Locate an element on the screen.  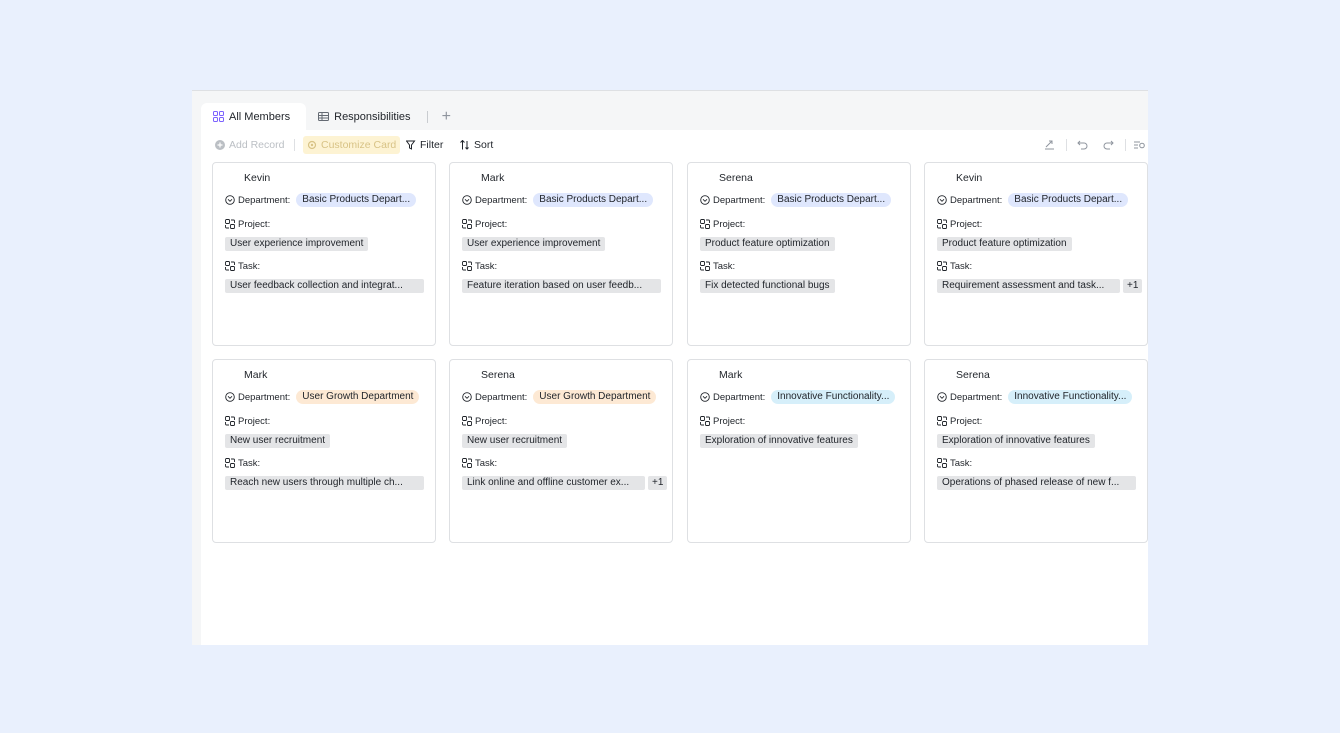
filter-label: Filter is located at coordinates (432, 145).